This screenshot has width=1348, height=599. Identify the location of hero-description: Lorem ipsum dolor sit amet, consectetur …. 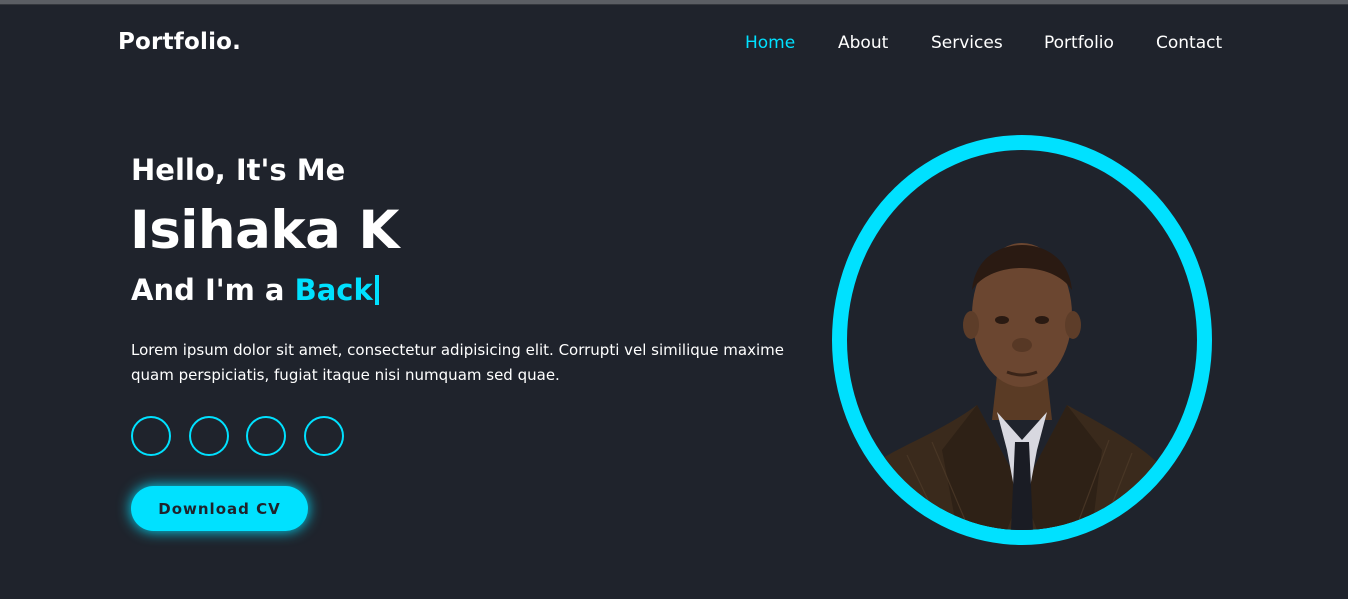
(457, 362).